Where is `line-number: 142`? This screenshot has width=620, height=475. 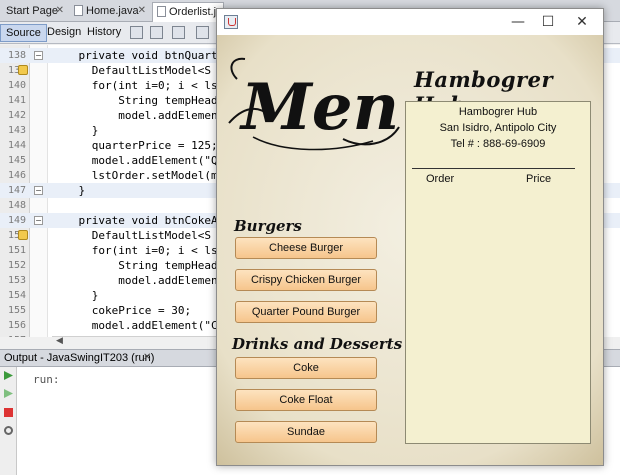 line-number: 142 is located at coordinates (16, 115).